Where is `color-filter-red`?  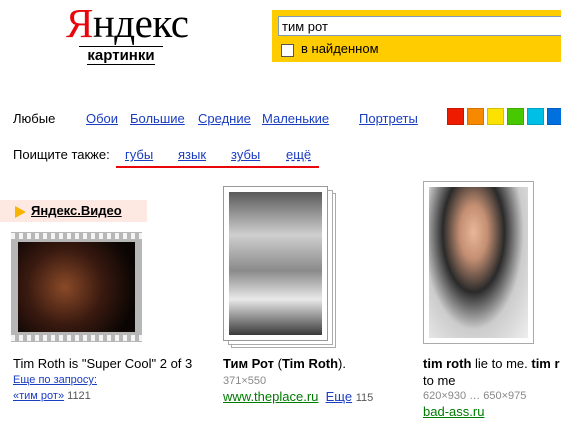 color-filter-red is located at coordinates (455, 116).